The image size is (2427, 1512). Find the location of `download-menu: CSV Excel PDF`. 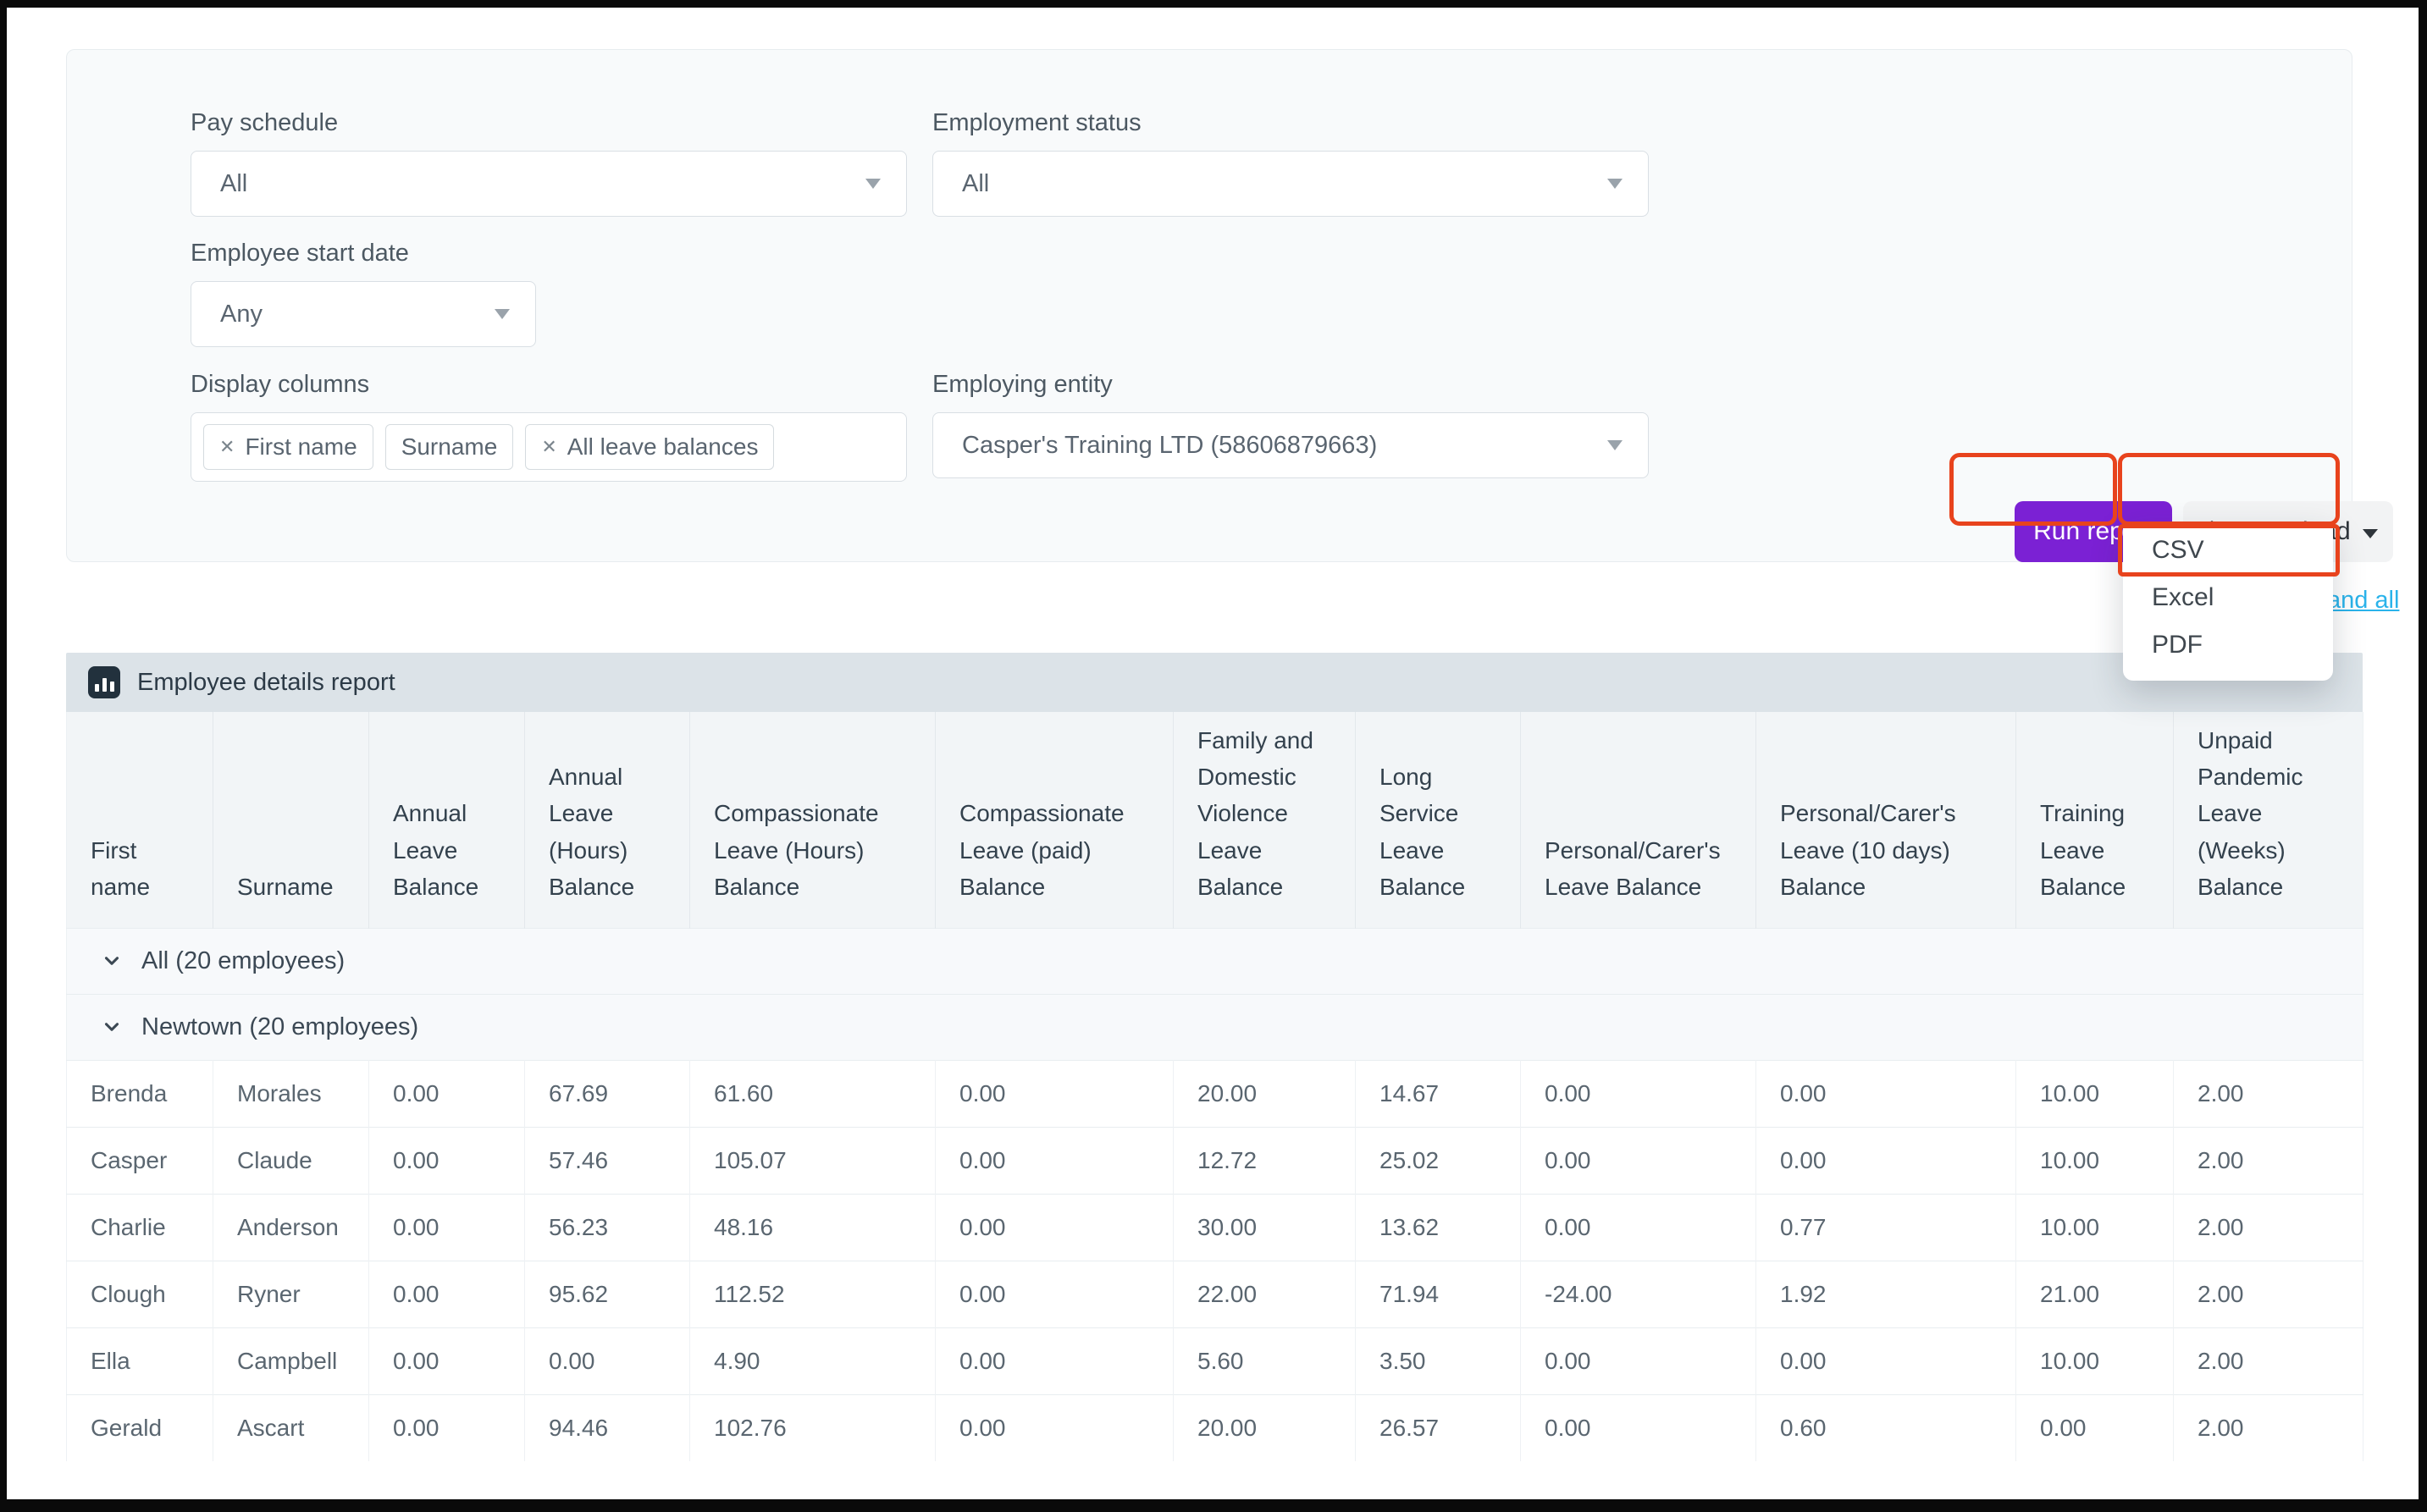

download-menu: CSV Excel PDF is located at coordinates (2228, 601).